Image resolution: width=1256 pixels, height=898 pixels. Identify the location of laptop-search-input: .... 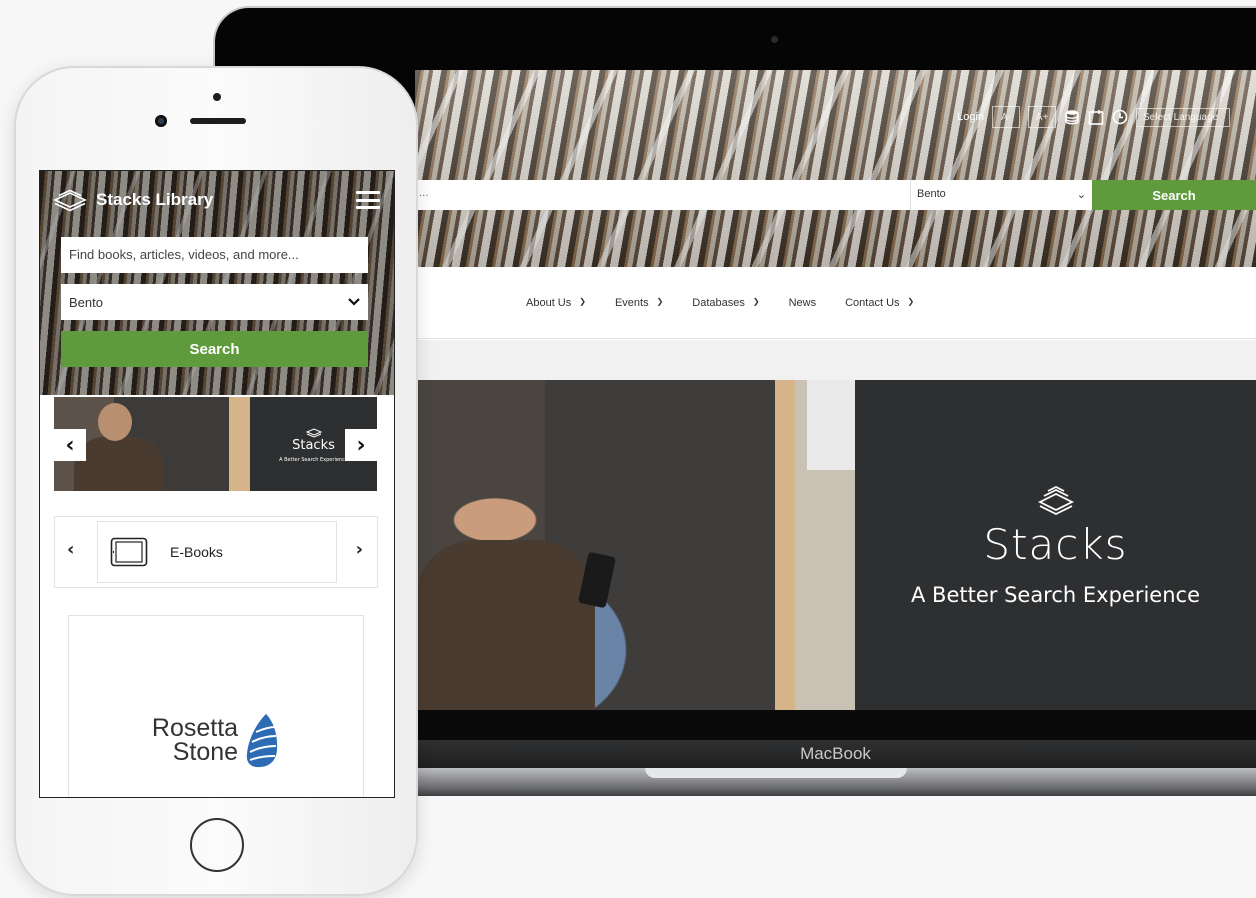
(662, 195).